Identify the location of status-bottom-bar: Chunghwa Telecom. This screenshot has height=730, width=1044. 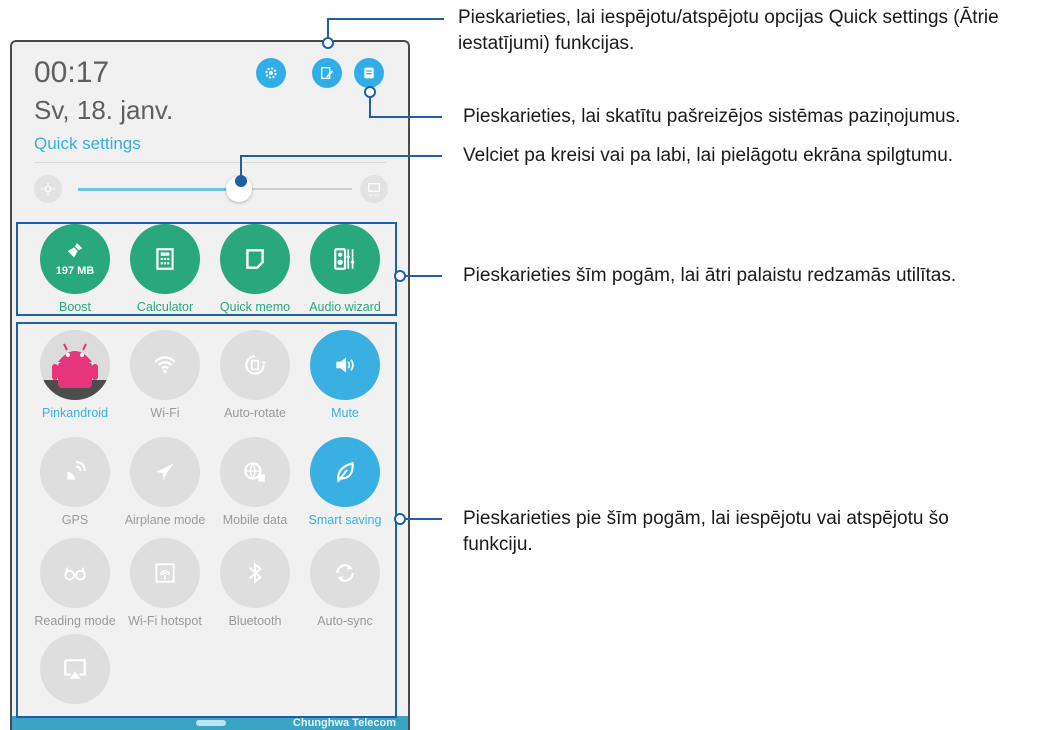
(210, 723).